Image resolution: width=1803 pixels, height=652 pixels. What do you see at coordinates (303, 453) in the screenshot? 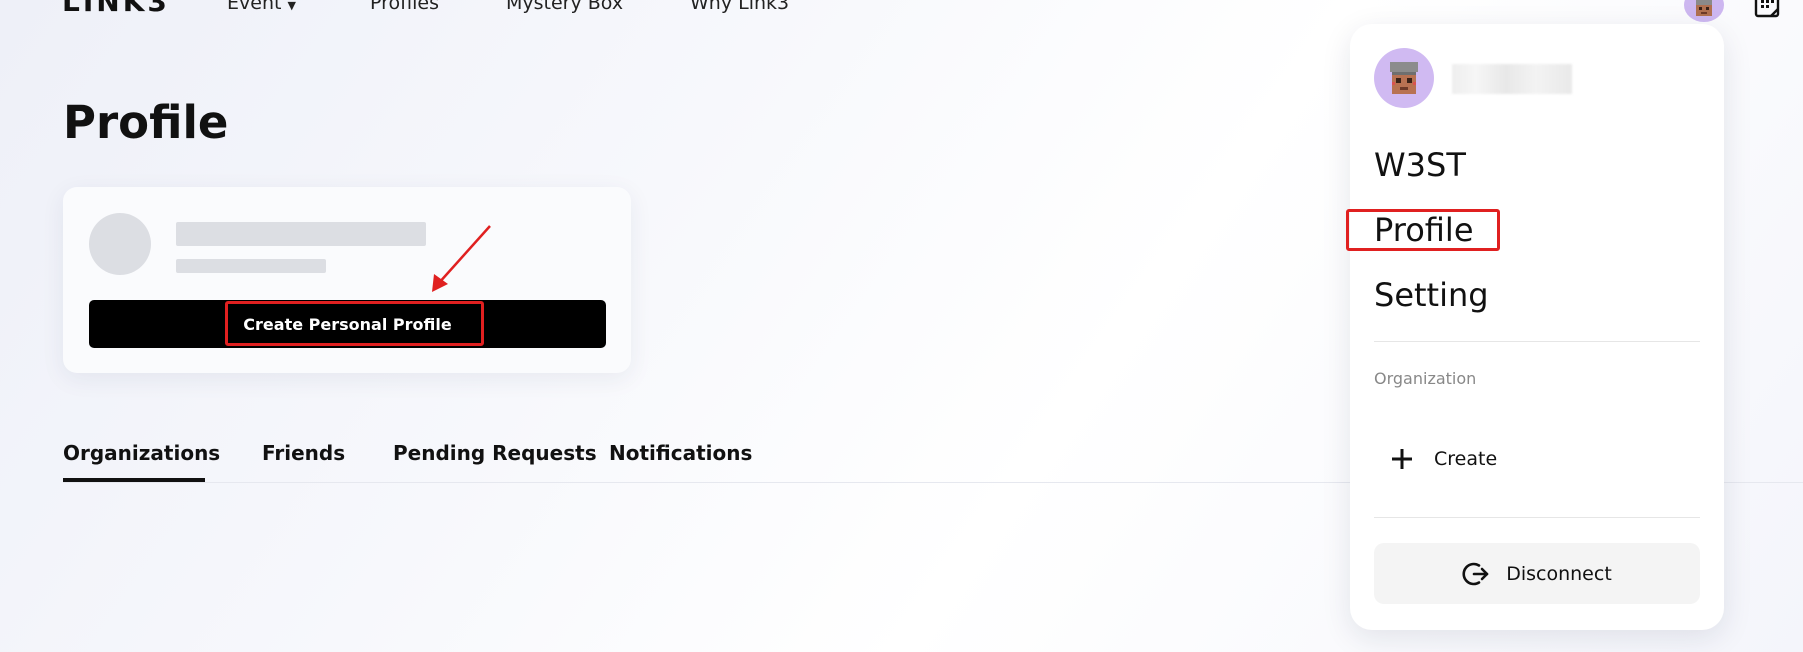
I see `tab-friends: Friends` at bounding box center [303, 453].